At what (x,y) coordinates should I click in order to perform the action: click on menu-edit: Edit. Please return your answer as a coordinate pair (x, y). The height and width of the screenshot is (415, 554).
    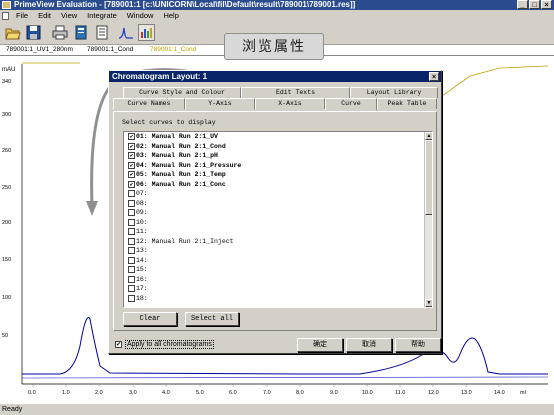
    Looking at the image, I should click on (44, 15).